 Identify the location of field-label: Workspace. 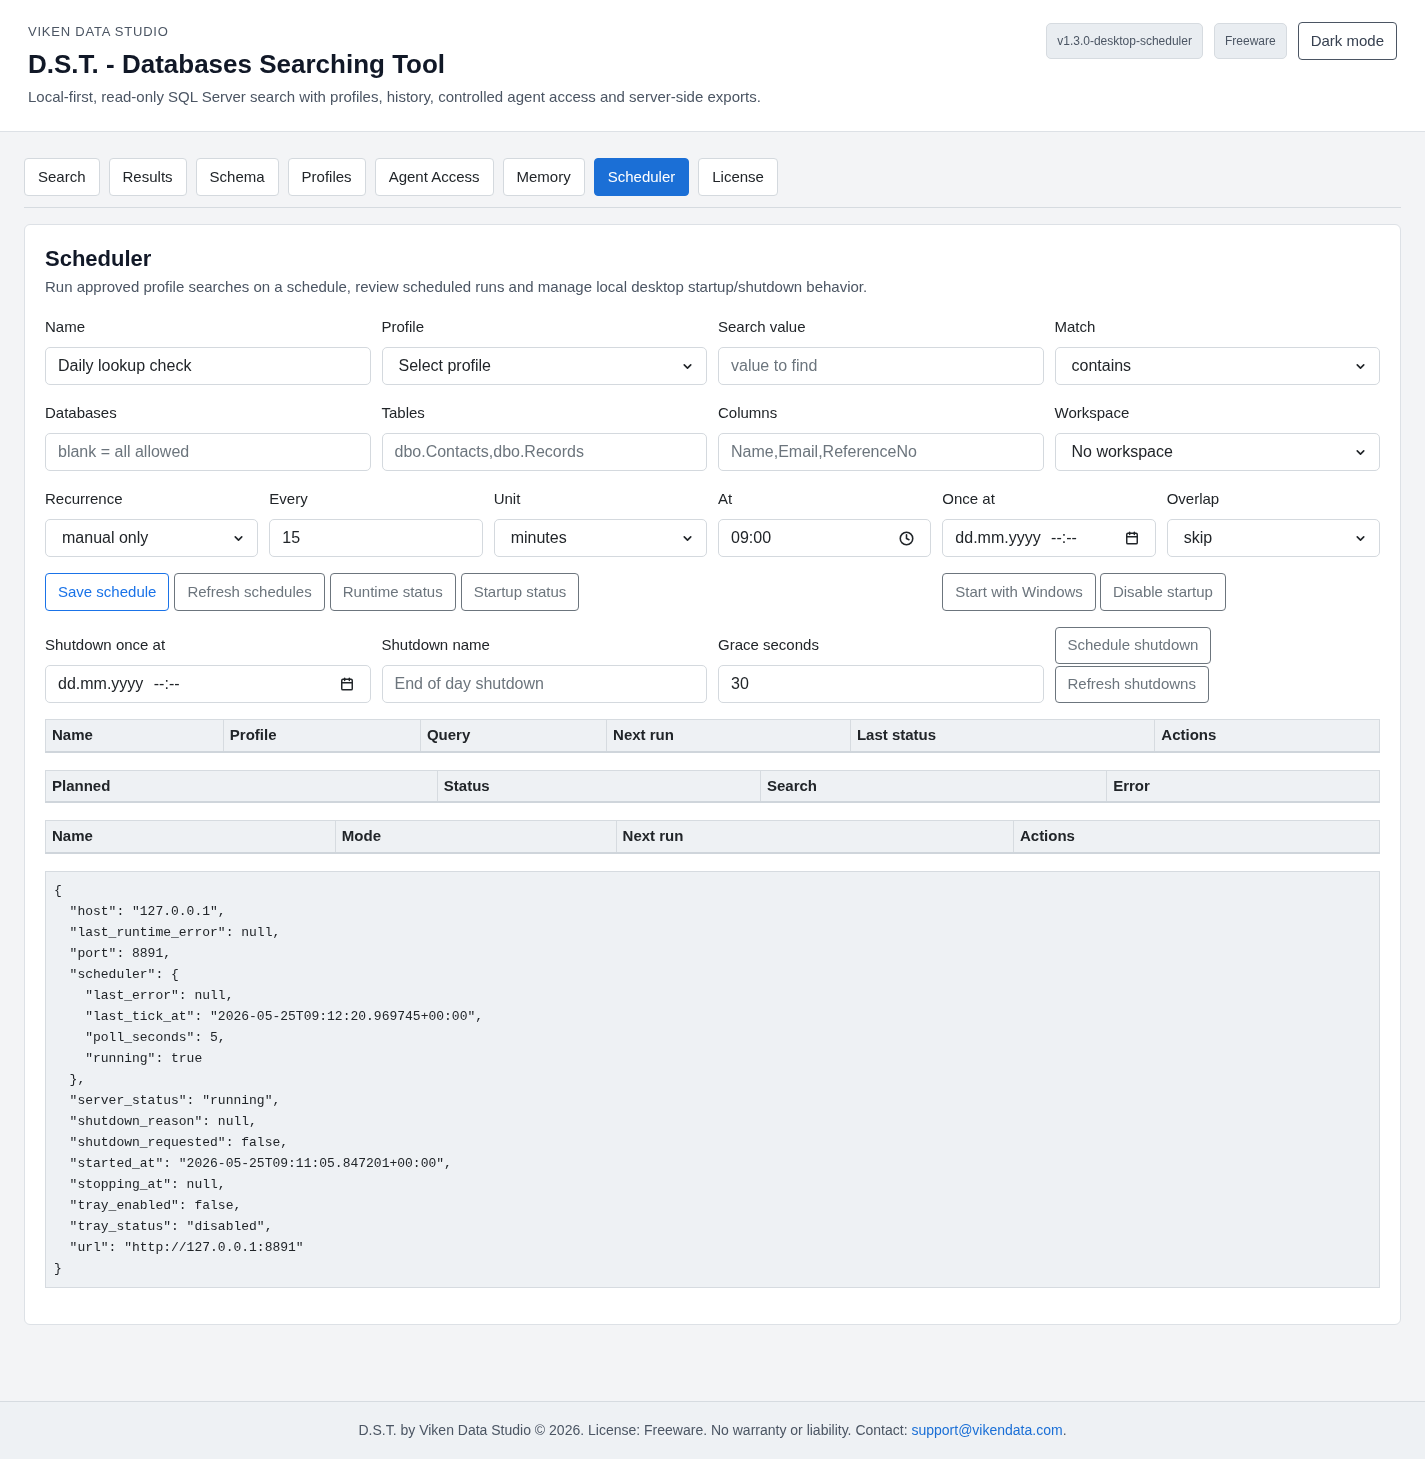
(1092, 413).